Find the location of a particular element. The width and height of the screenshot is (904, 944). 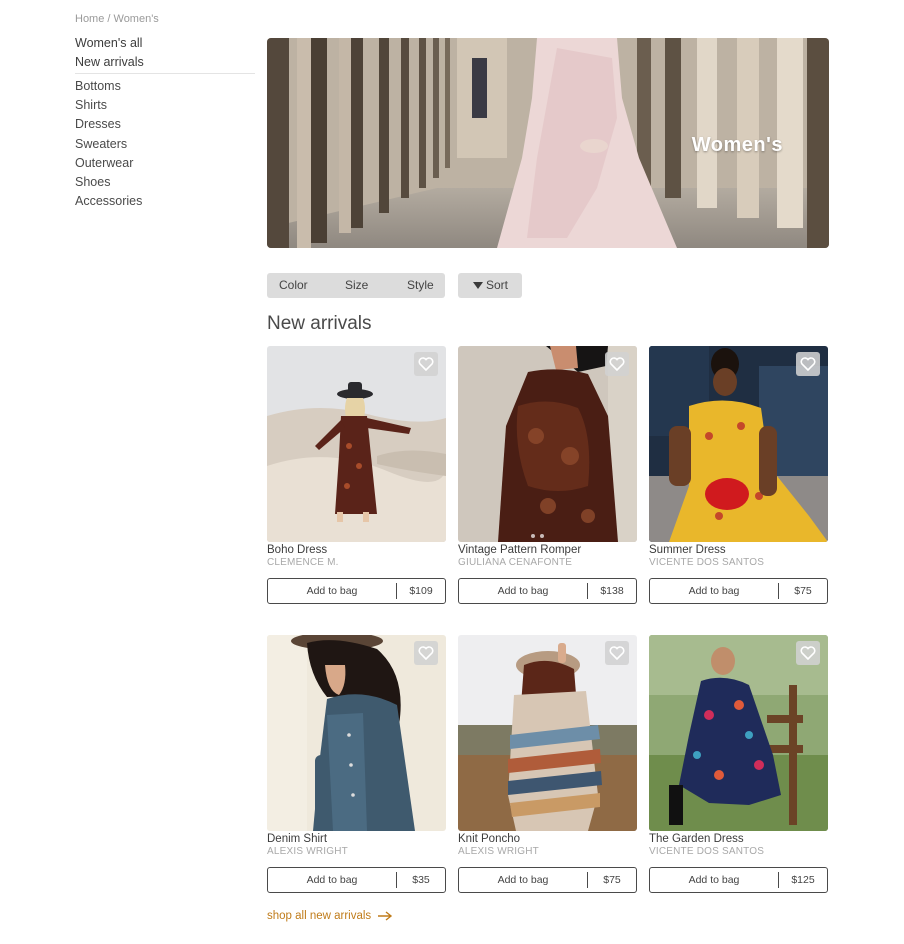

hero-title: Women's is located at coordinates (737, 145).